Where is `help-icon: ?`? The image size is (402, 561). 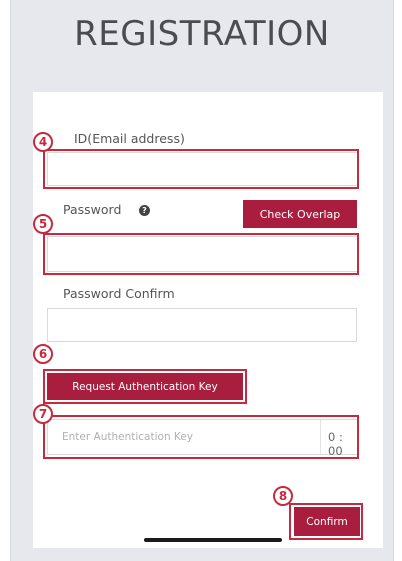 help-icon: ? is located at coordinates (144, 210).